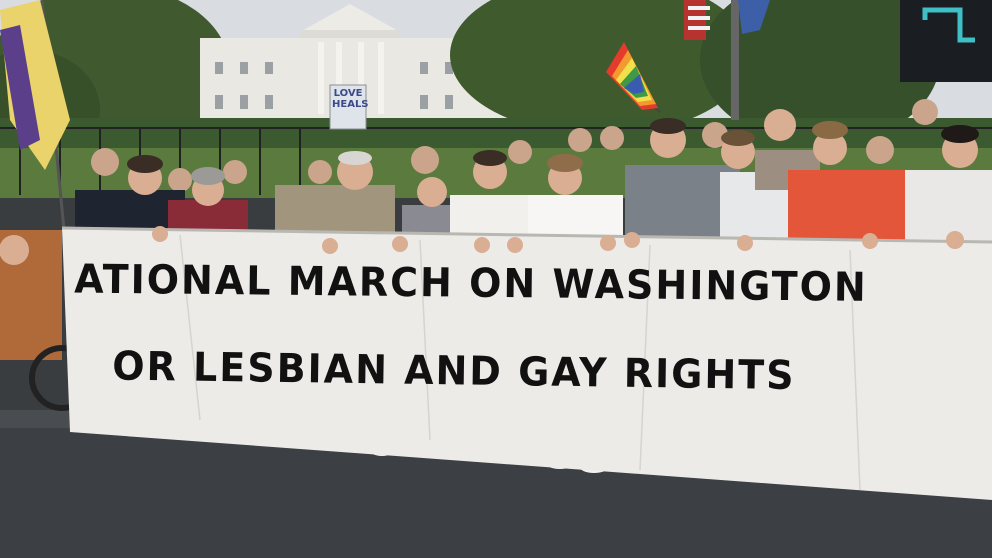 The image size is (992, 558). Describe the element at coordinates (471, 283) in the screenshot. I see `banner-line-1: ATIONAL MARCH ON WASHINGTON` at that location.